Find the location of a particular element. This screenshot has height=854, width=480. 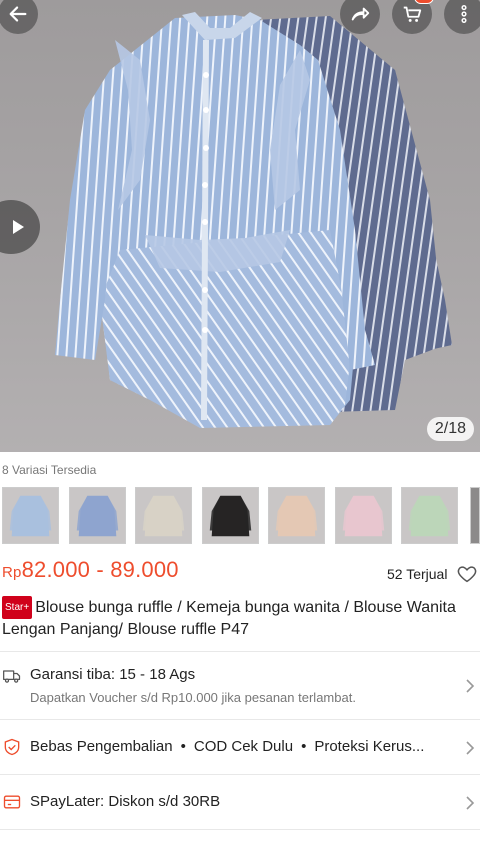

price-row: Rp82.000 - 89.000 52 Terjual is located at coordinates (240, 572).